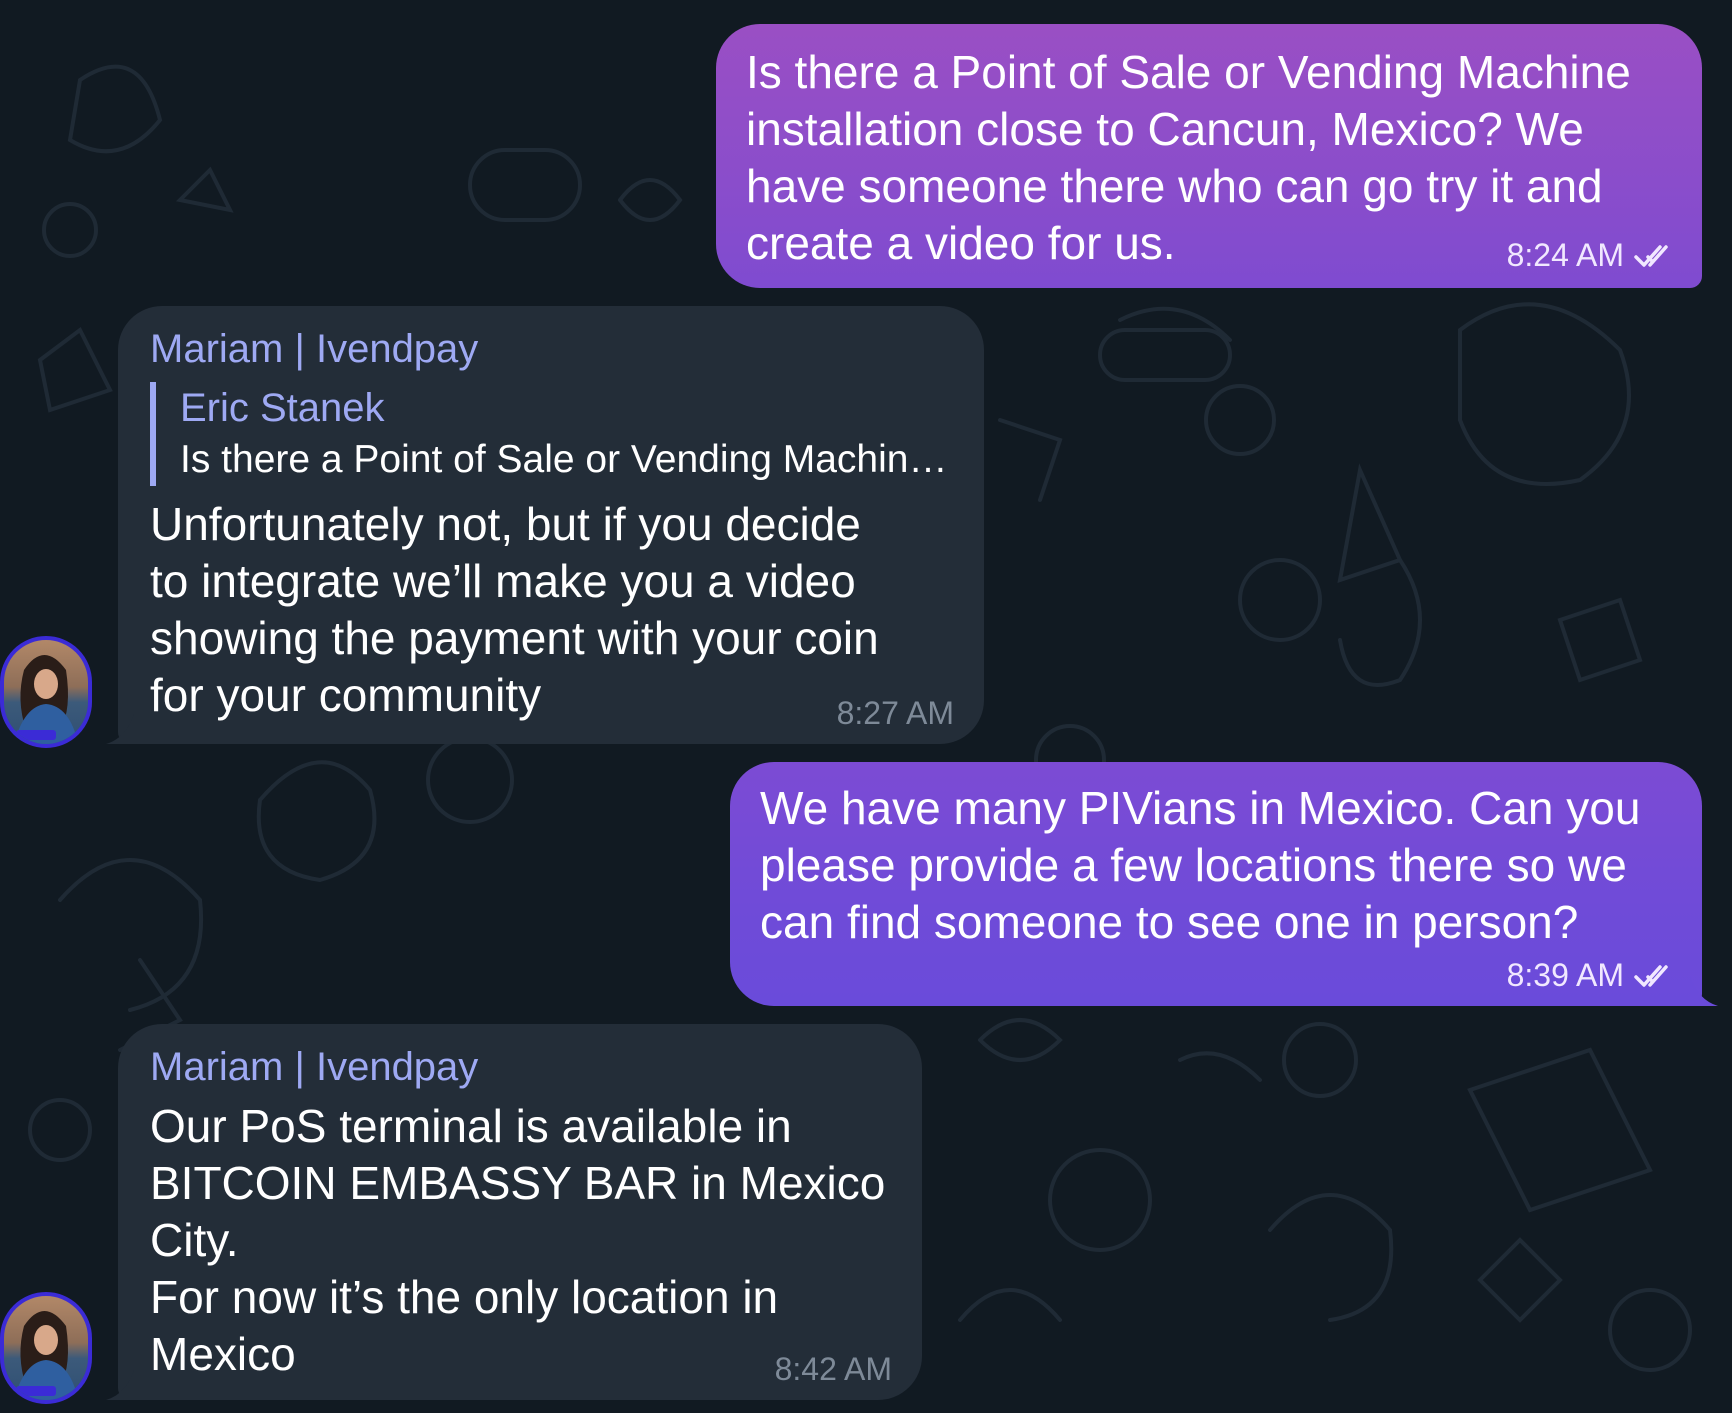 The height and width of the screenshot is (1413, 1732). I want to click on message-meta: 8:39 AM, so click(1592, 975).